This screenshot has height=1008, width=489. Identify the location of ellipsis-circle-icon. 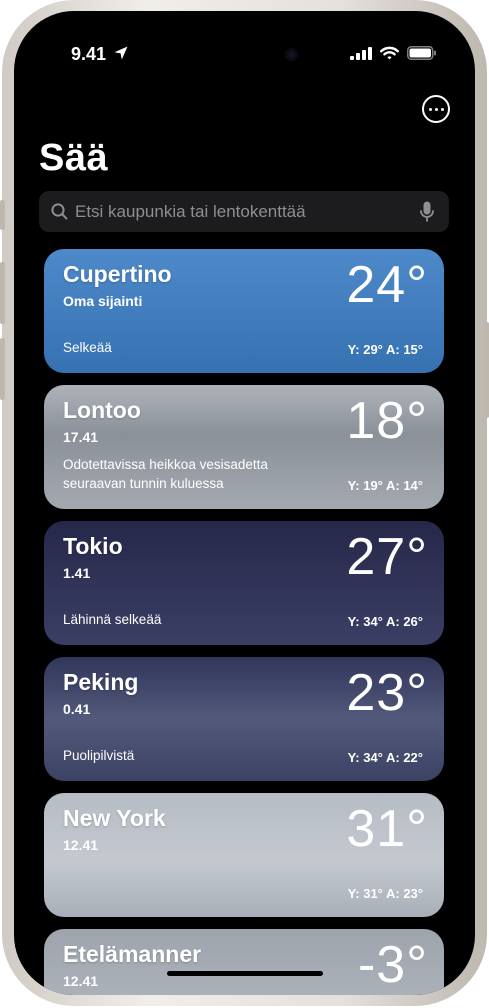
(430, 109).